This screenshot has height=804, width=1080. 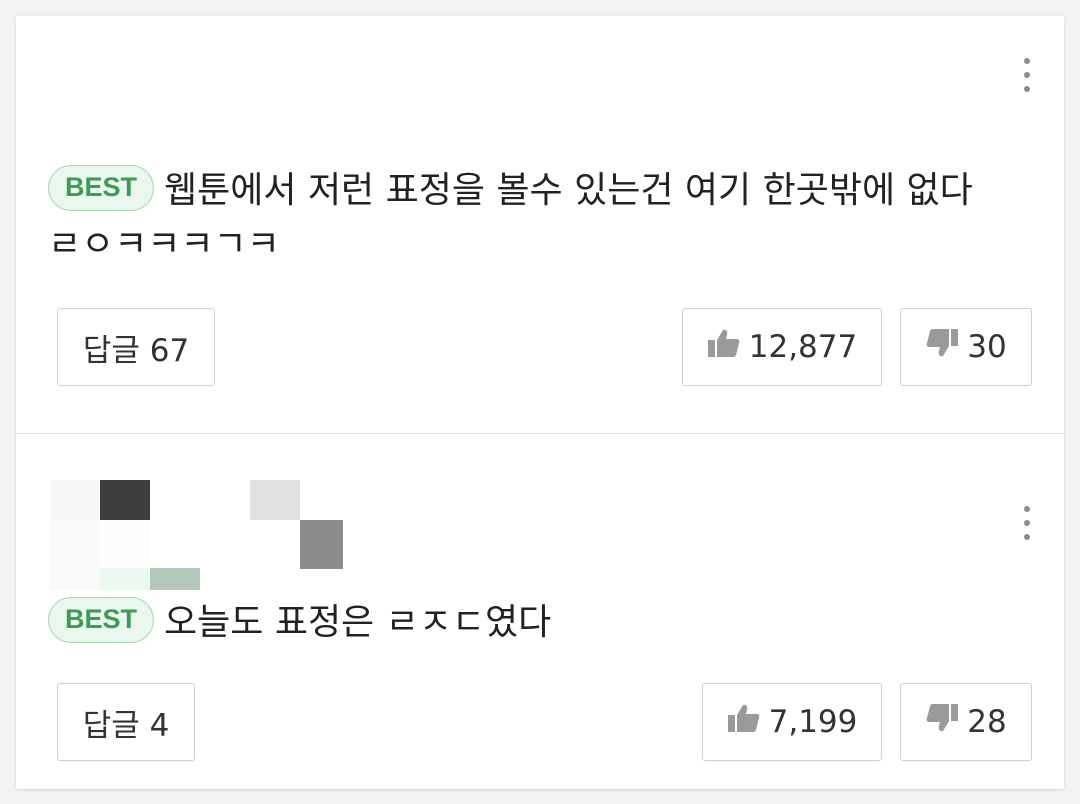 I want to click on comment-body: BEST 오늘도 표정은 ㄹㅈㄷ였다, so click(x=541, y=623).